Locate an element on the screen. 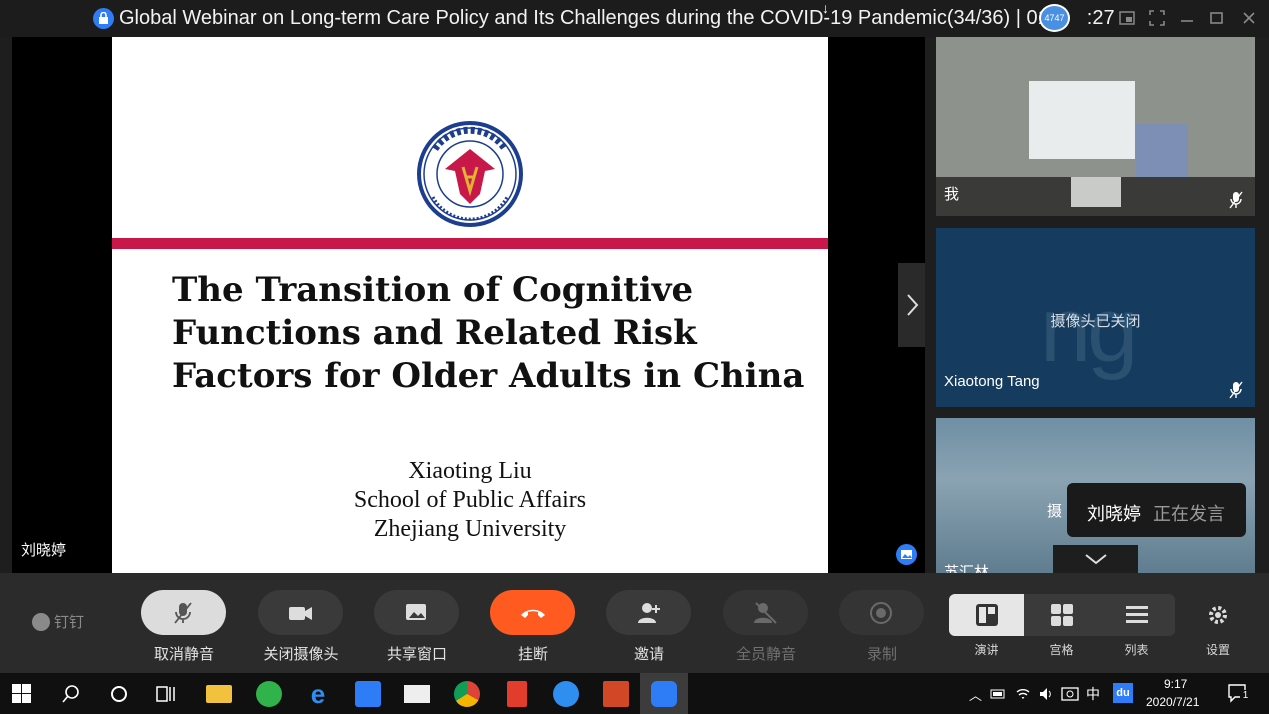  record-button is located at coordinates (881, 612).